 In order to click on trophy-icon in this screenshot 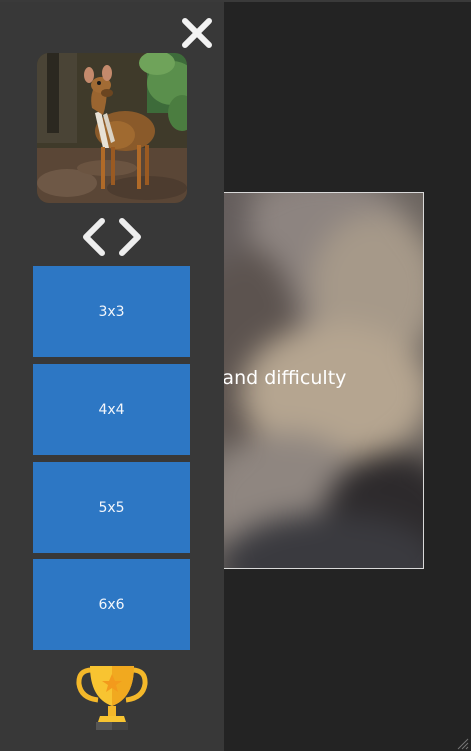, I will do `click(112, 698)`.